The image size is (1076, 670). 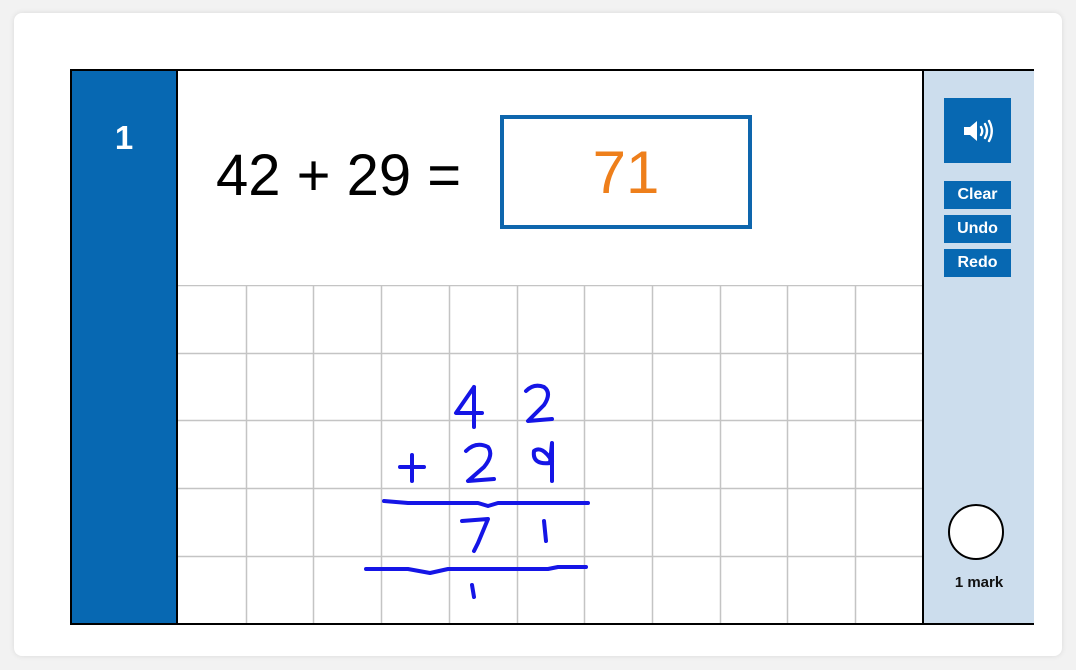 What do you see at coordinates (339, 175) in the screenshot?
I see `question-expression: 42 + 29 =` at bounding box center [339, 175].